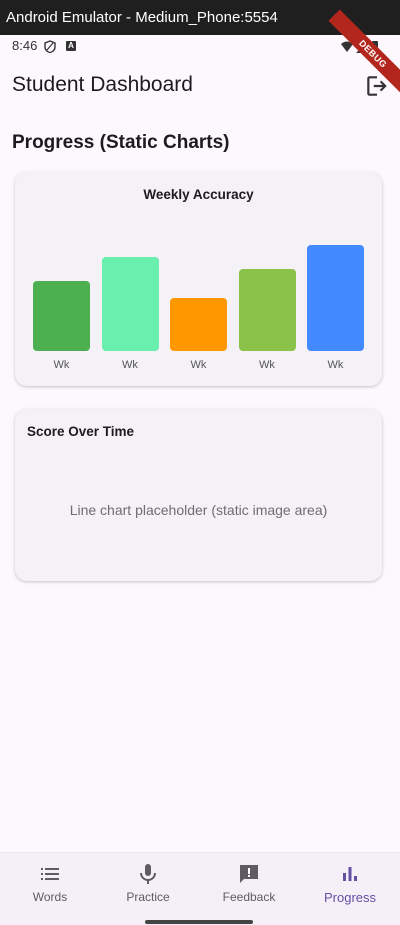 This screenshot has height=925, width=400. What do you see at coordinates (148, 874) in the screenshot?
I see `microphone-icon` at bounding box center [148, 874].